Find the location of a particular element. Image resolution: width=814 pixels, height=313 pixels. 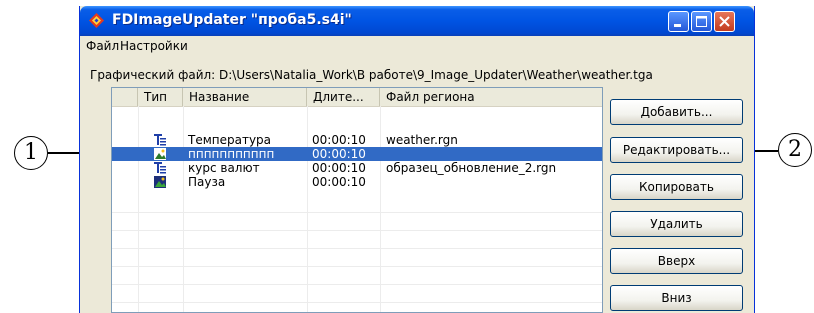

minimize-button is located at coordinates (678, 21).